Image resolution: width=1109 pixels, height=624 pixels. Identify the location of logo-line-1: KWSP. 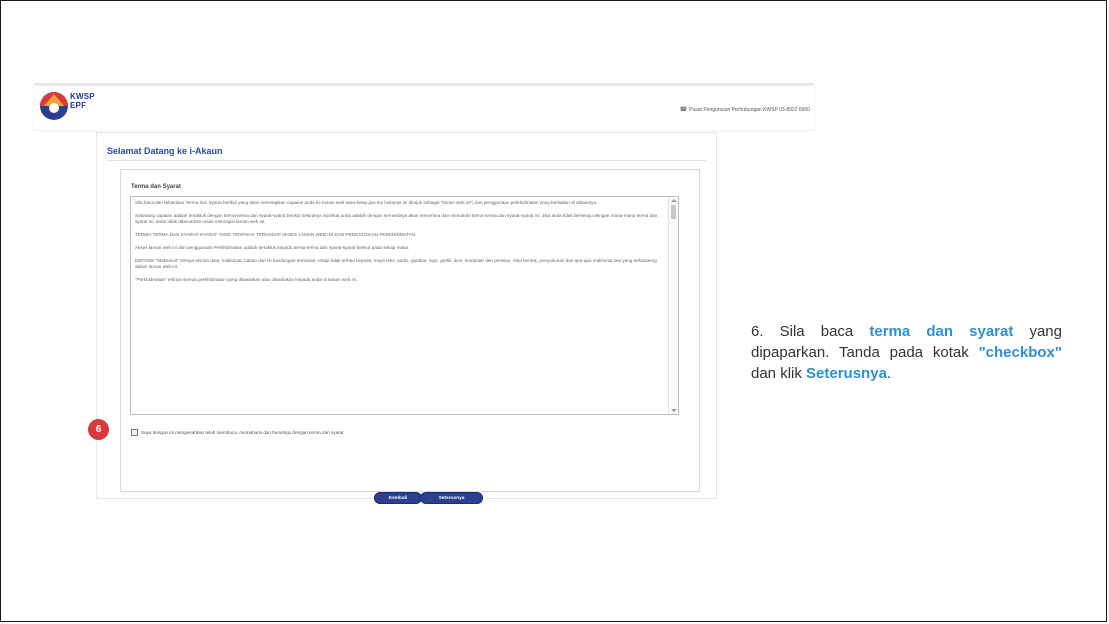
(82, 96).